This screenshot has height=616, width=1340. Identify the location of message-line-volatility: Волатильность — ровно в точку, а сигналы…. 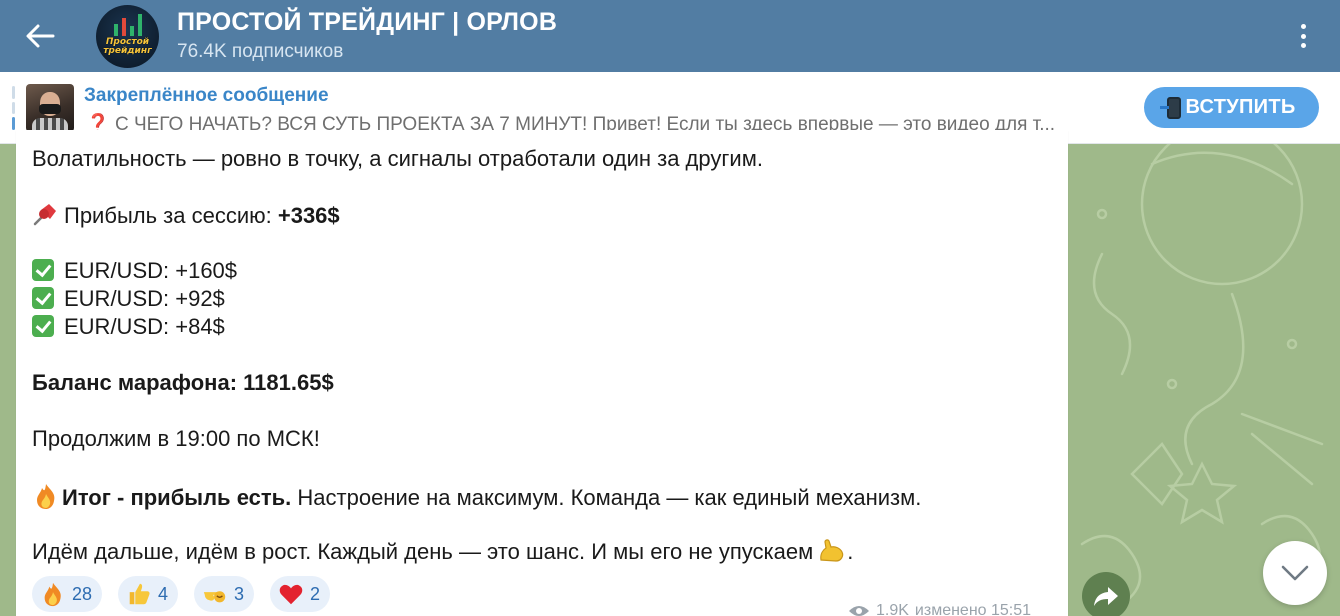
(397, 158).